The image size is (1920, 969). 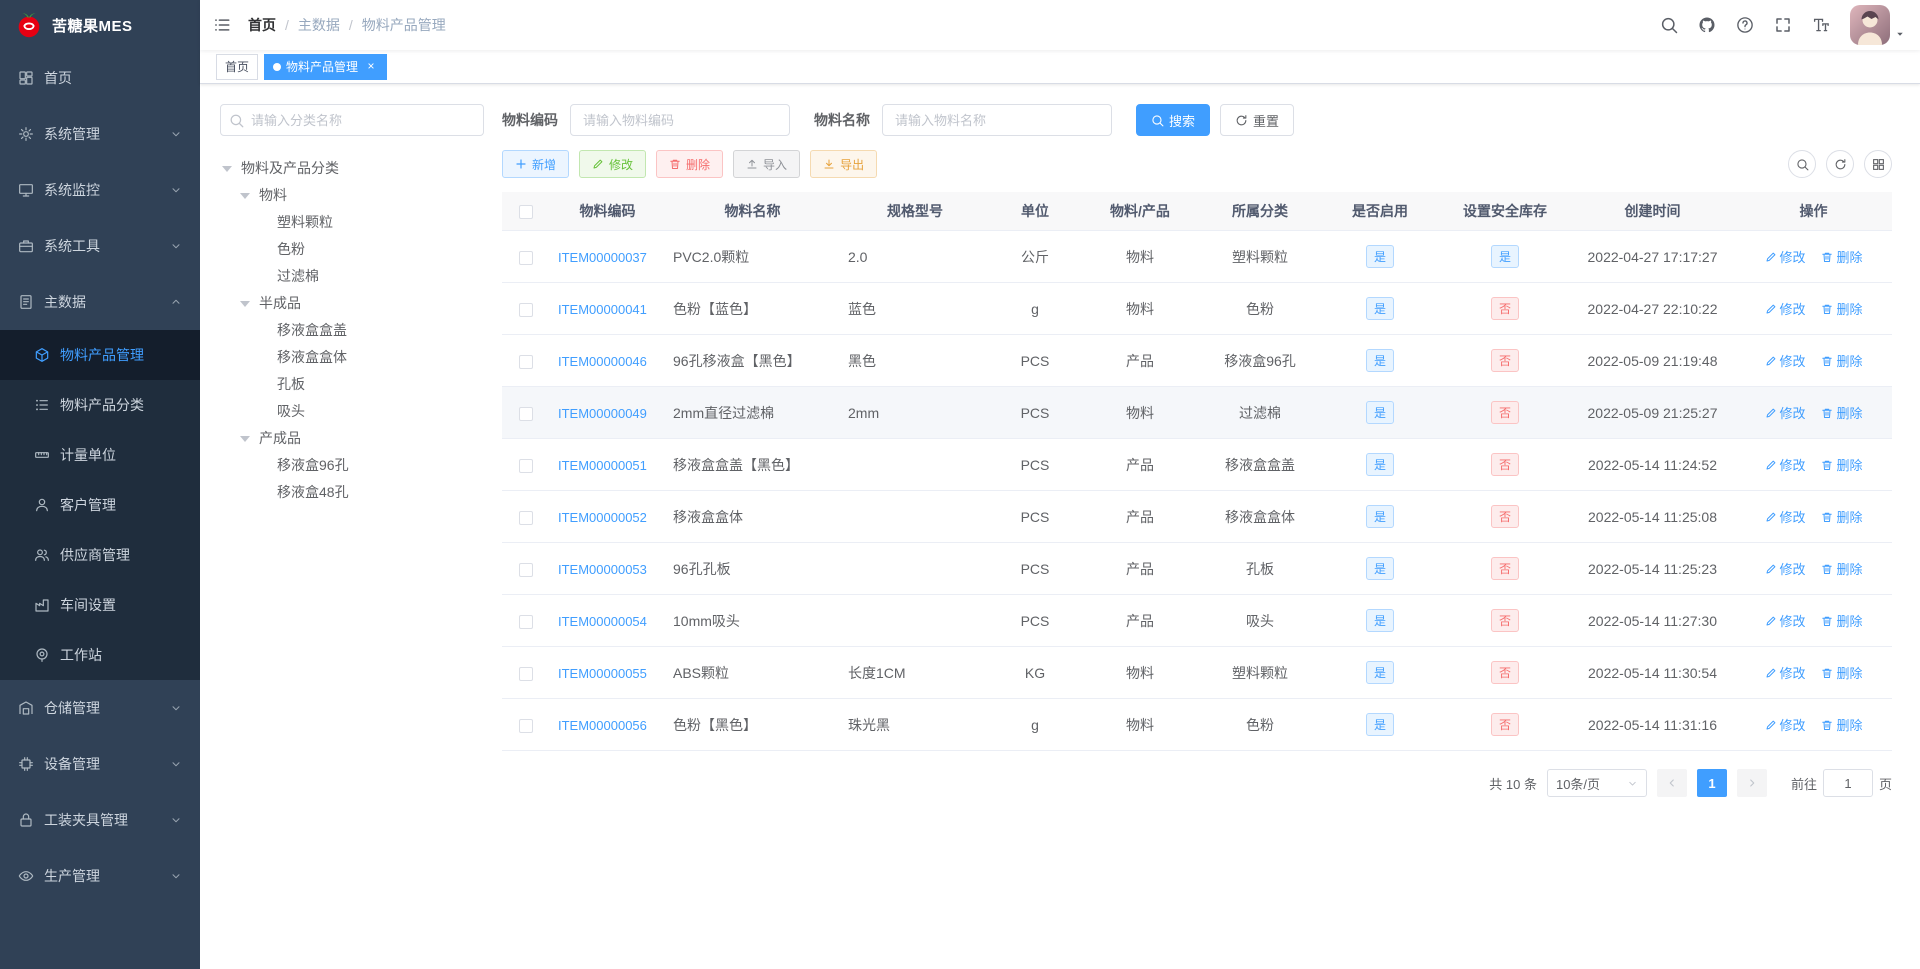 I want to click on user-menu, so click(x=1878, y=25).